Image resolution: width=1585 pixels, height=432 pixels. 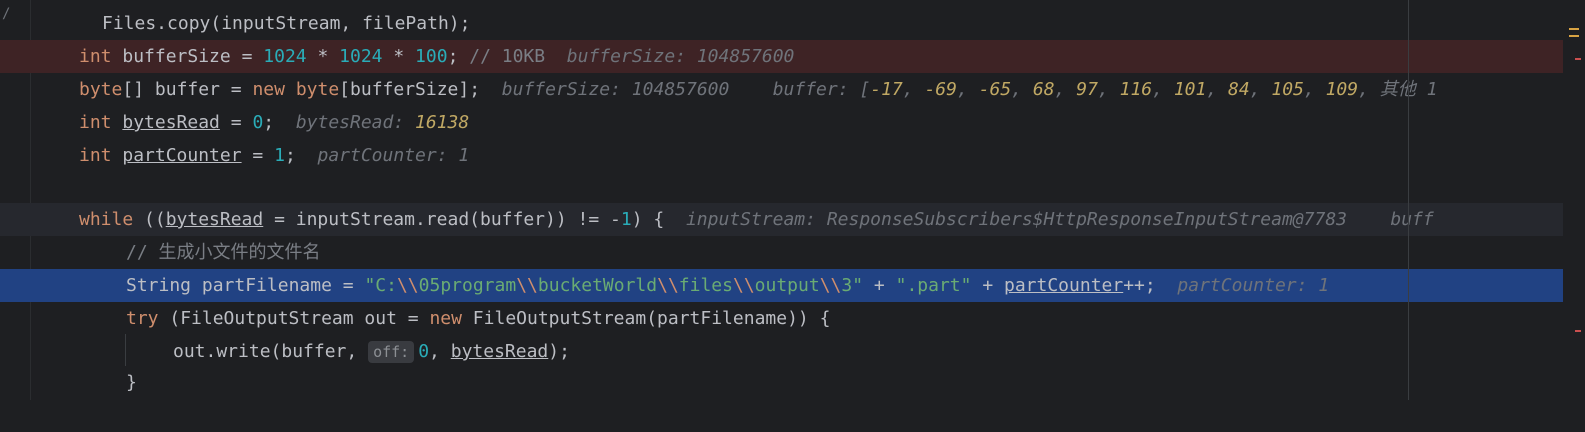 What do you see at coordinates (131, 382) in the screenshot?
I see `code-content: }` at bounding box center [131, 382].